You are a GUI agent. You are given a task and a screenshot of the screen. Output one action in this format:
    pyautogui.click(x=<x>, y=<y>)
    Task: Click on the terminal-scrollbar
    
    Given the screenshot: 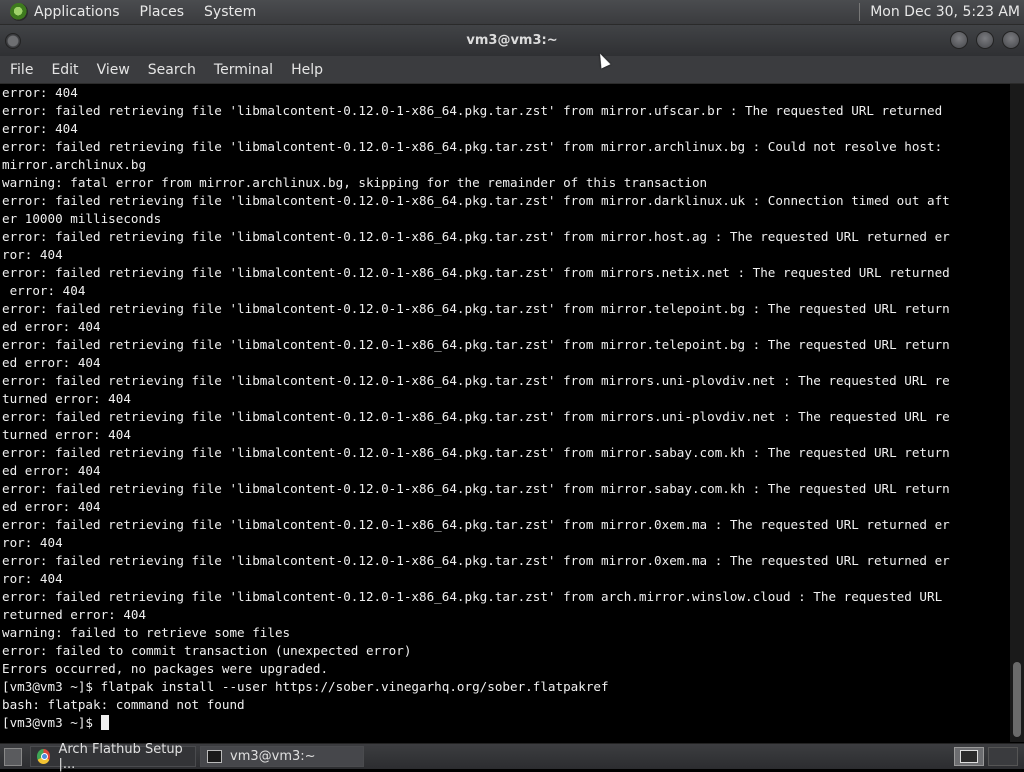 What is the action you would take?
    pyautogui.click(x=1017, y=413)
    